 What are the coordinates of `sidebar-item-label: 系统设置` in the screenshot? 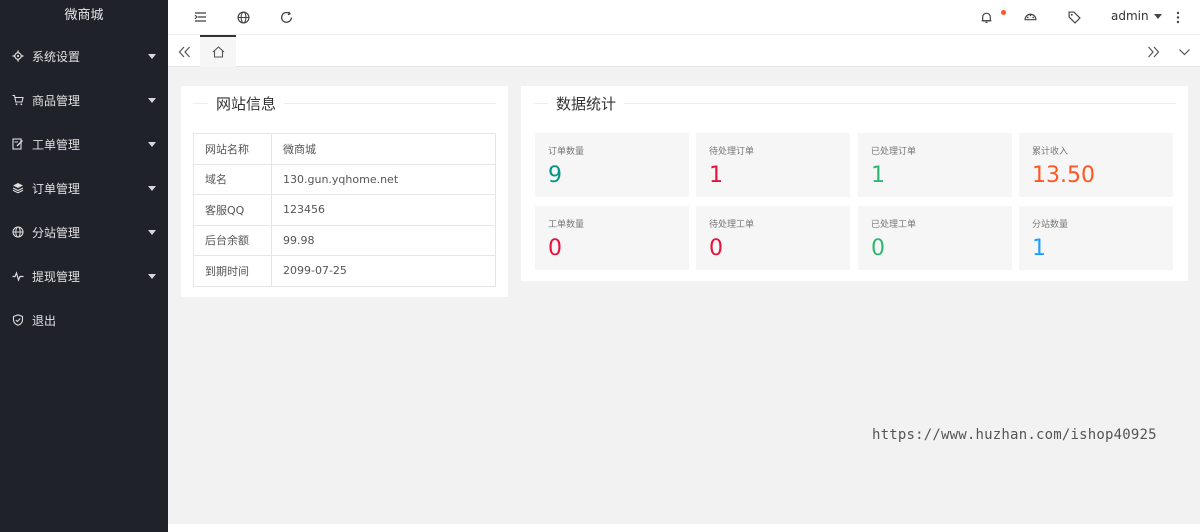 It's located at (56, 56).